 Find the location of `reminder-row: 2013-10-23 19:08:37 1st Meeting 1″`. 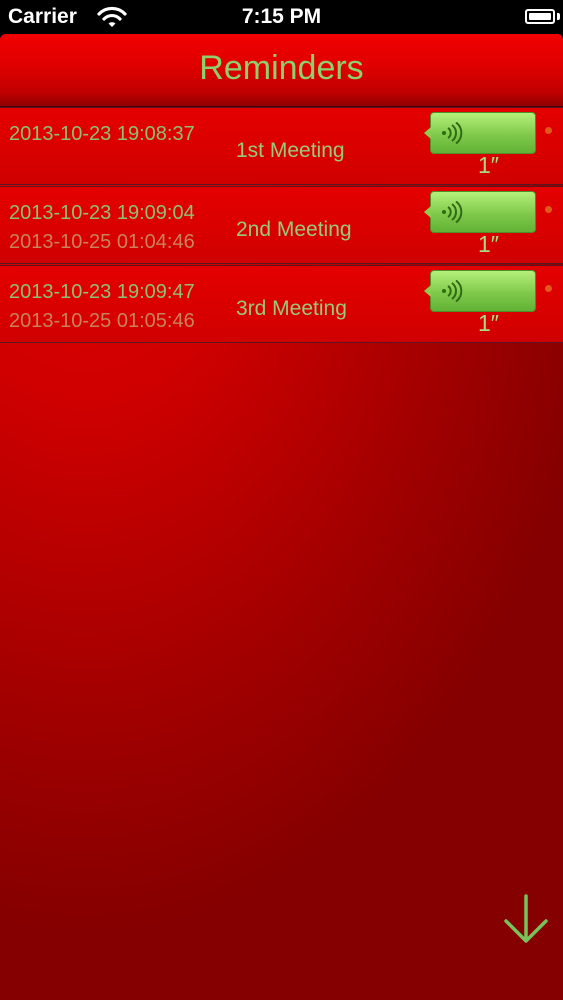

reminder-row: 2013-10-23 19:08:37 1st Meeting 1″ is located at coordinates (281, 146).